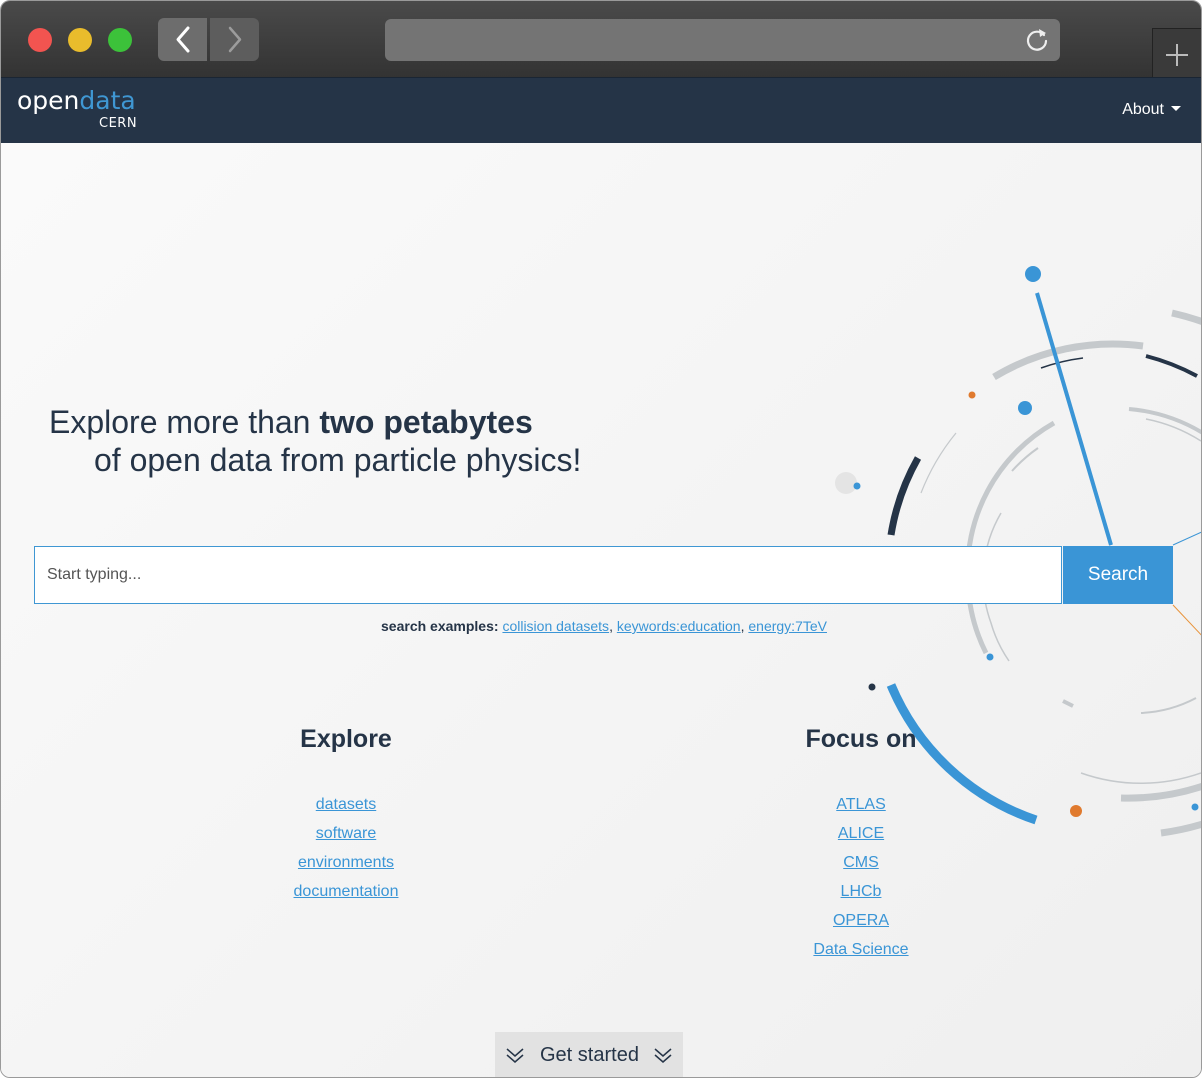  I want to click on search-input, so click(548, 575).